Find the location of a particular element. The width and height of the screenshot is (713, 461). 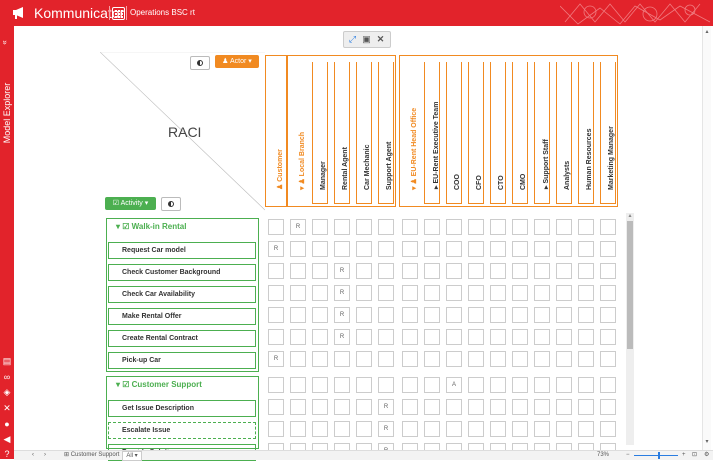

close-icon: ✕ is located at coordinates (380, 39).